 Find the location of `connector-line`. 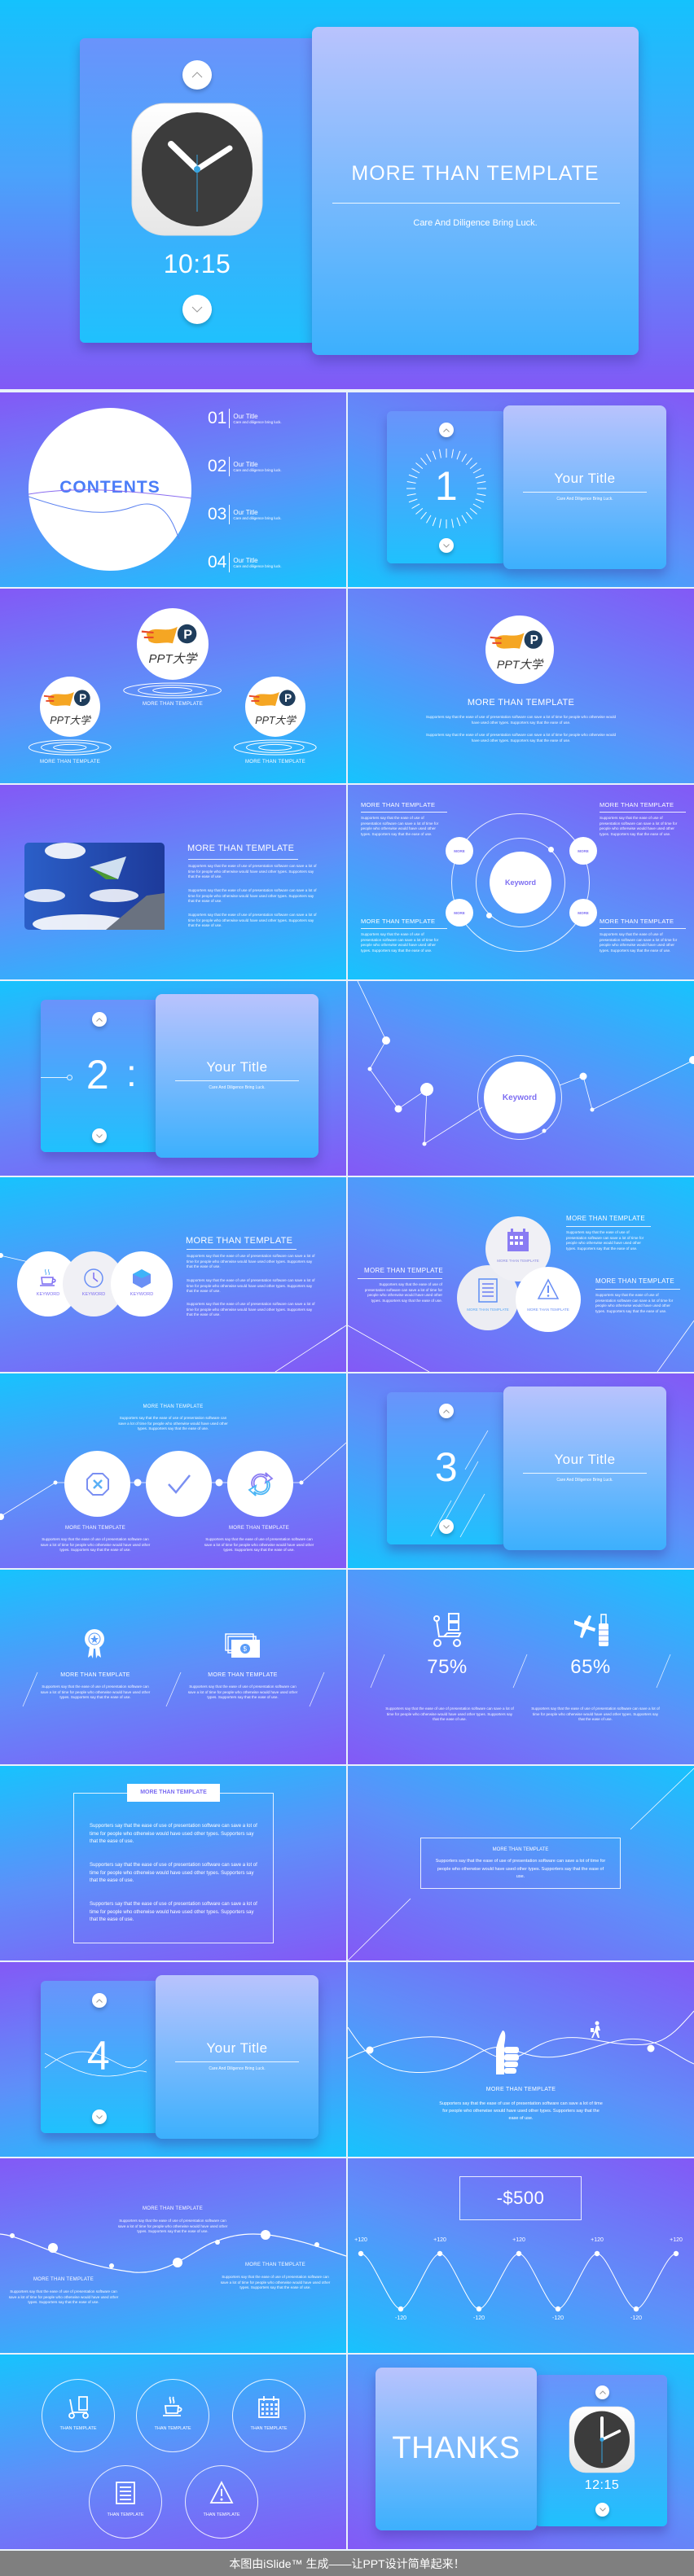

connector-line is located at coordinates (55, 1077).